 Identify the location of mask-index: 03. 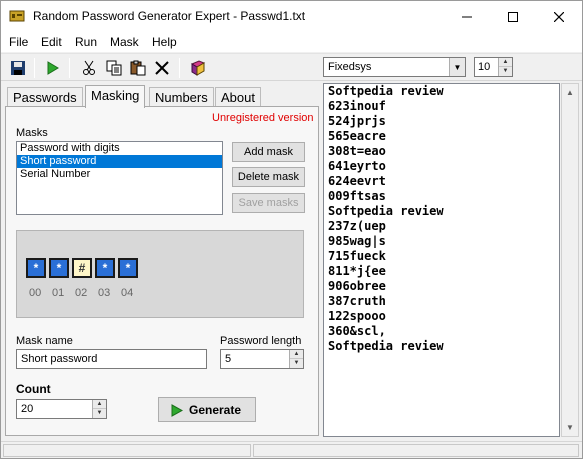
(104, 293).